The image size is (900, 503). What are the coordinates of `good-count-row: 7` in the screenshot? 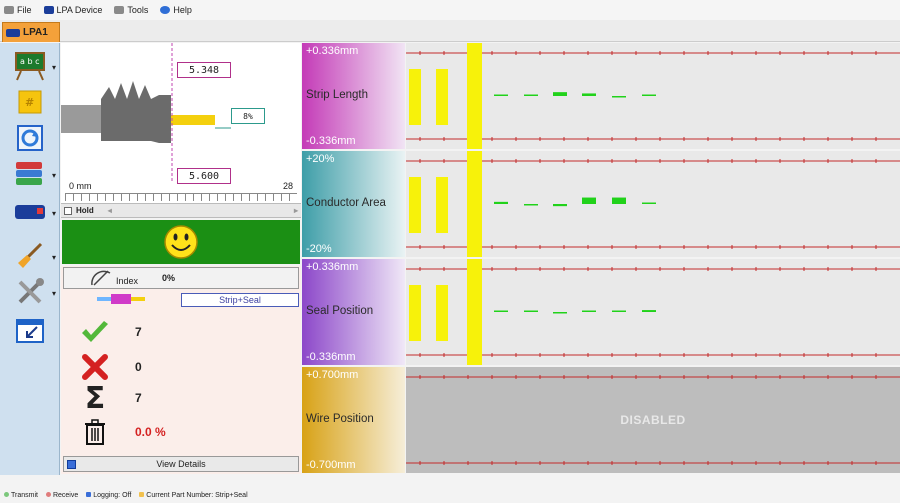 It's located at (110, 332).